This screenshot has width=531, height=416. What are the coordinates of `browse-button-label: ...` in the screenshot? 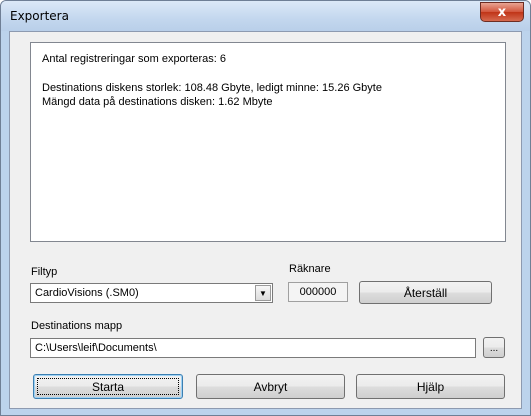 It's located at (494, 348).